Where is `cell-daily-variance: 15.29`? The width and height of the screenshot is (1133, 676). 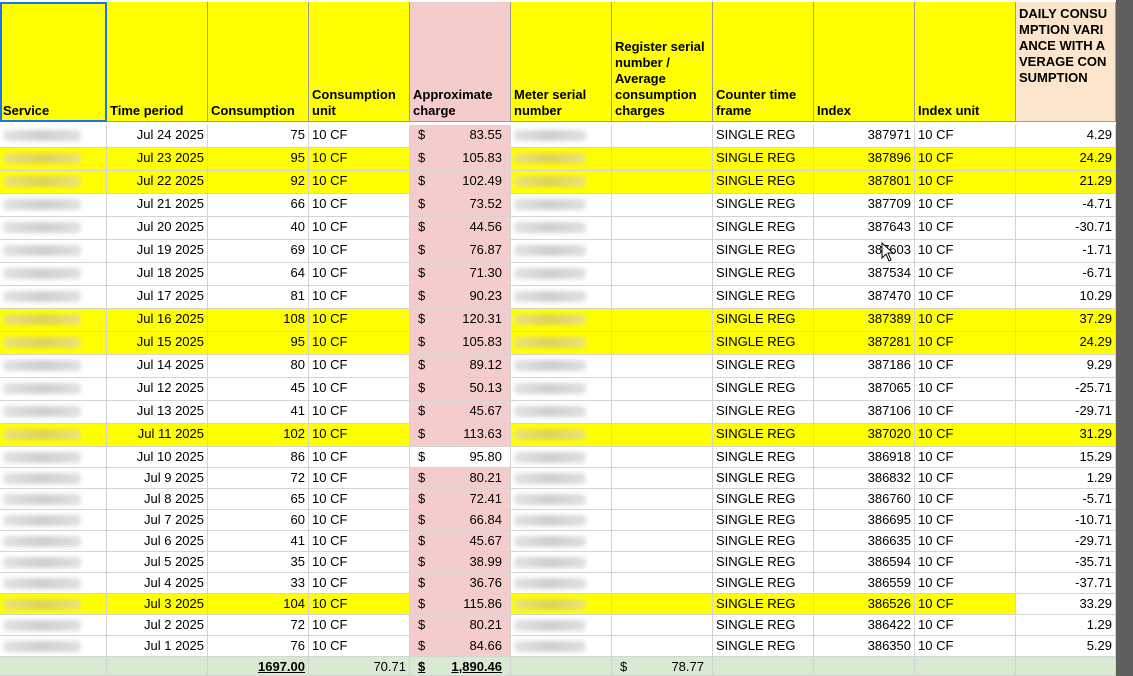
cell-daily-variance: 15.29 is located at coordinates (1066, 457).